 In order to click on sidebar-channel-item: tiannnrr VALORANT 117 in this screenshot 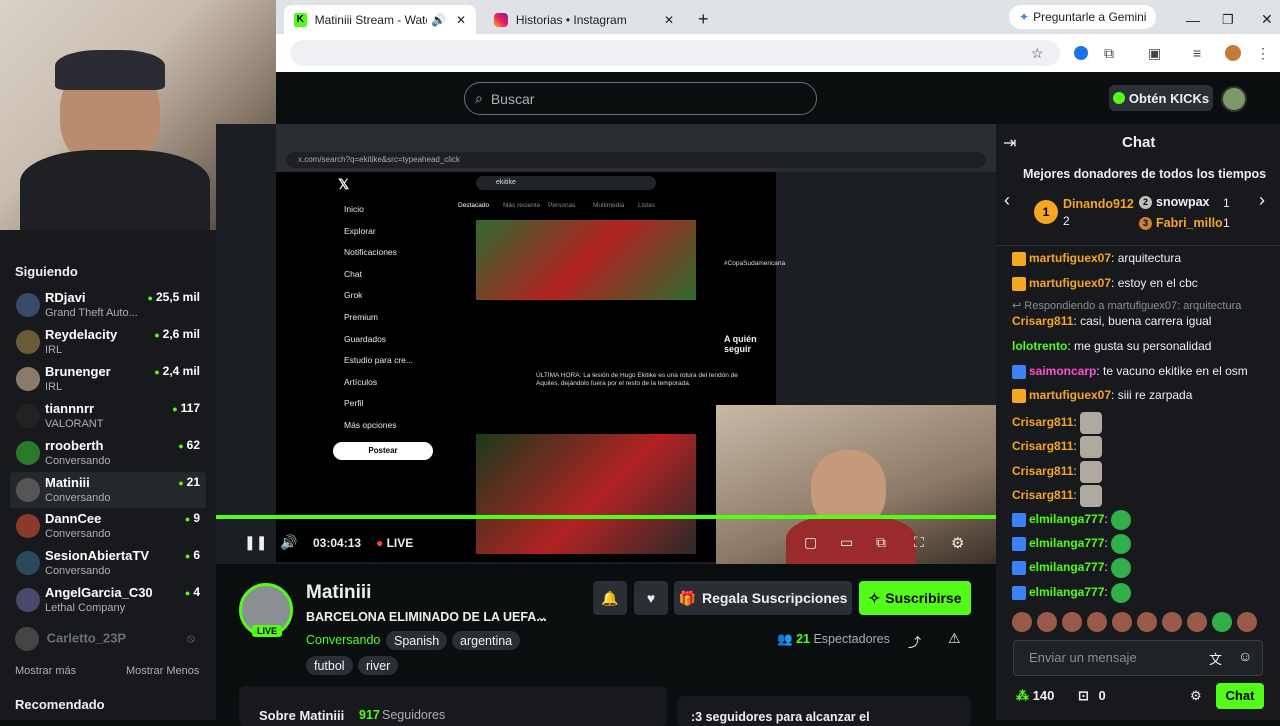, I will do `click(108, 416)`.